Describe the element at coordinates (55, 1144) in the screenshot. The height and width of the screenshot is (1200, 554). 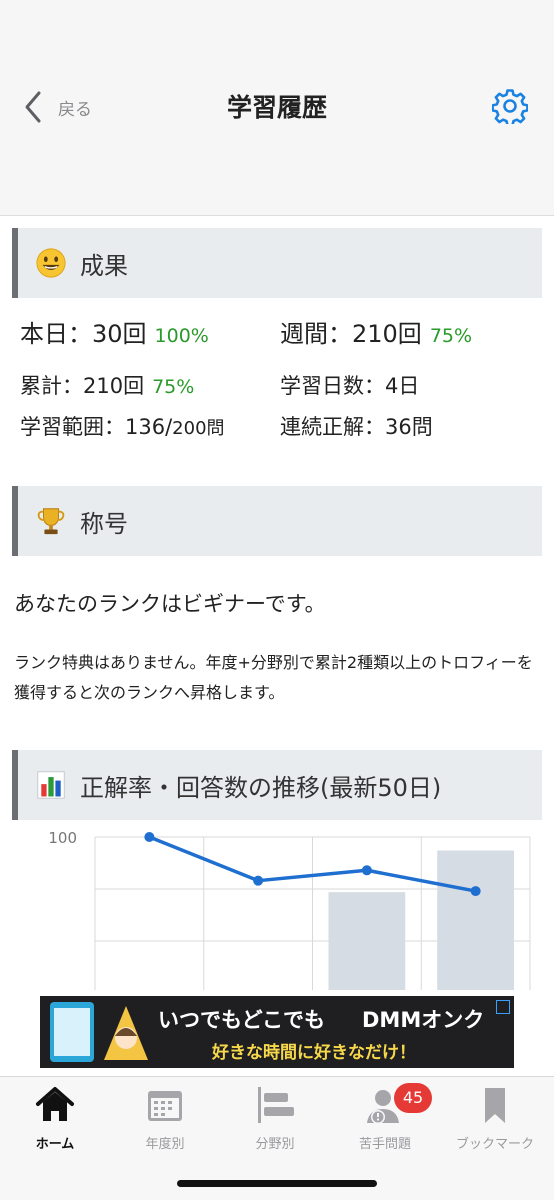
I see `tab-home-label: ホーム` at that location.